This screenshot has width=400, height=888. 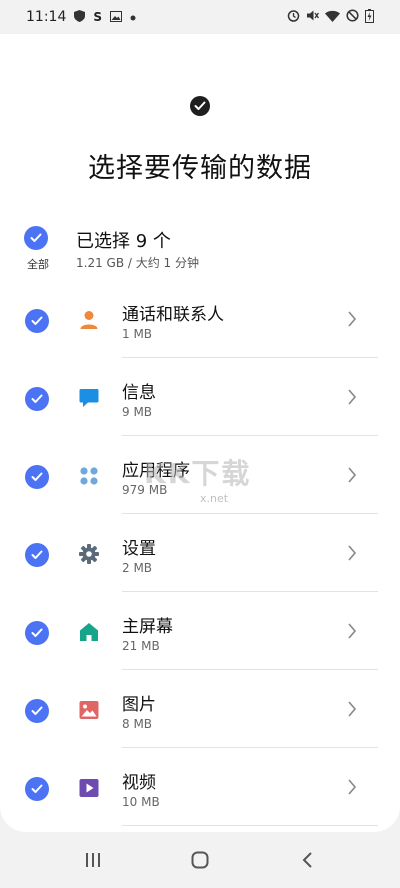 What do you see at coordinates (93, 860) in the screenshot?
I see `recent-apps-button` at bounding box center [93, 860].